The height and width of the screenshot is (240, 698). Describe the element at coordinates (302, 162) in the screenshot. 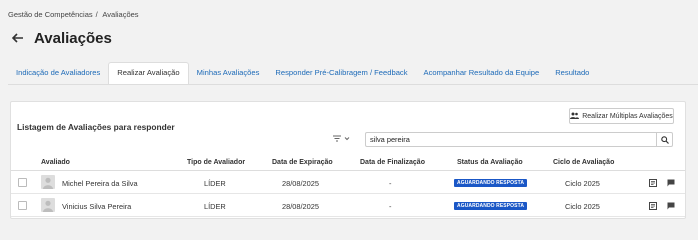

I see `header-data-expiracao: Data de Expiração` at that location.